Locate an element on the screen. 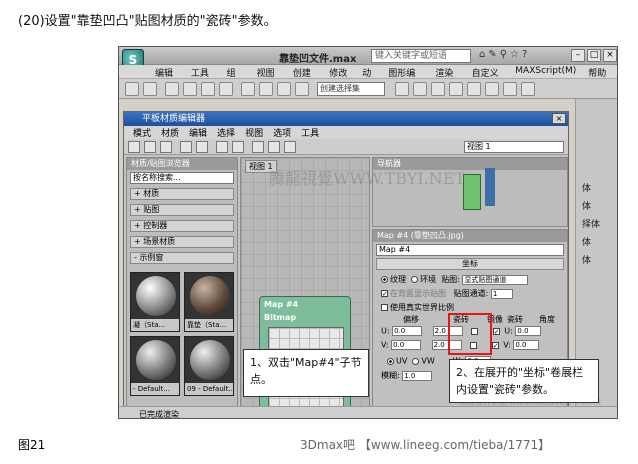 Image resolution: width=638 pixels, height=464 pixels. slate-menu-edit: 编辑 is located at coordinates (198, 132).